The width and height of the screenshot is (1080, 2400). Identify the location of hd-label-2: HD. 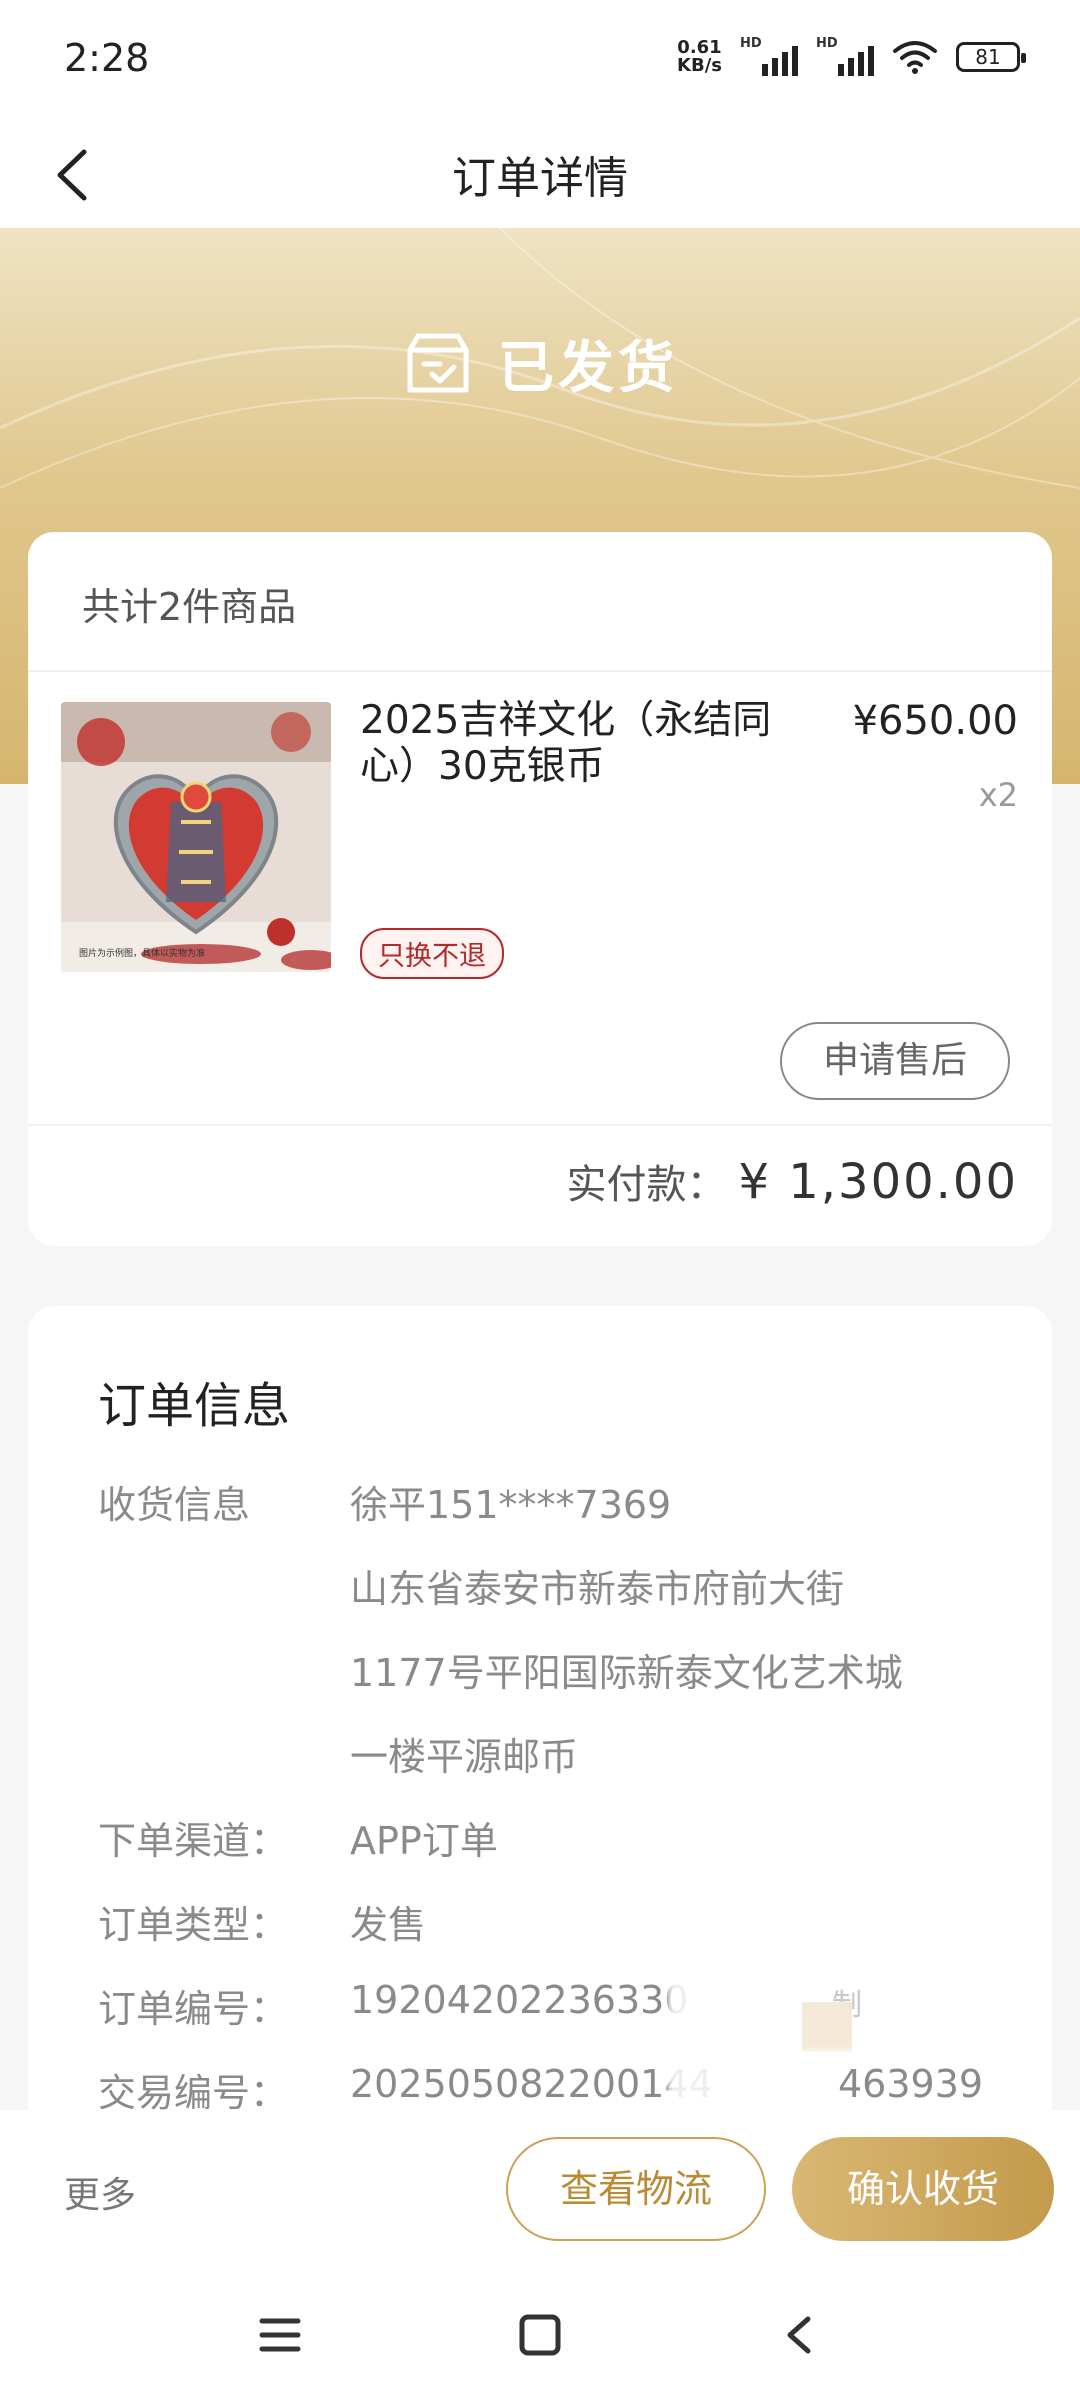
(827, 43).